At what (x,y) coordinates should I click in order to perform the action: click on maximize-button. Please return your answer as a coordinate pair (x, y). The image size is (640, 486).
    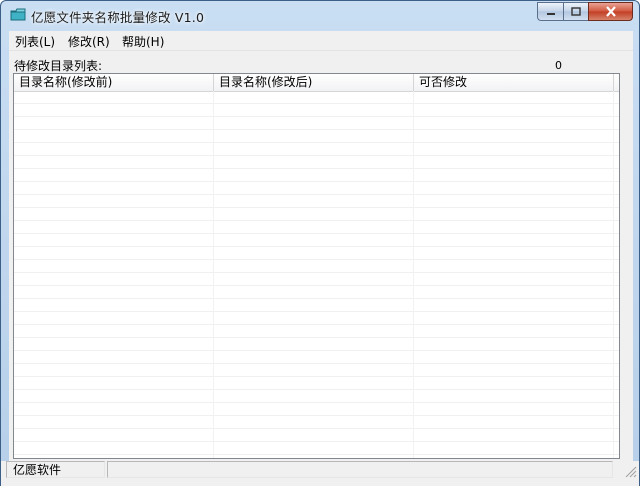
    Looking at the image, I should click on (575, 11).